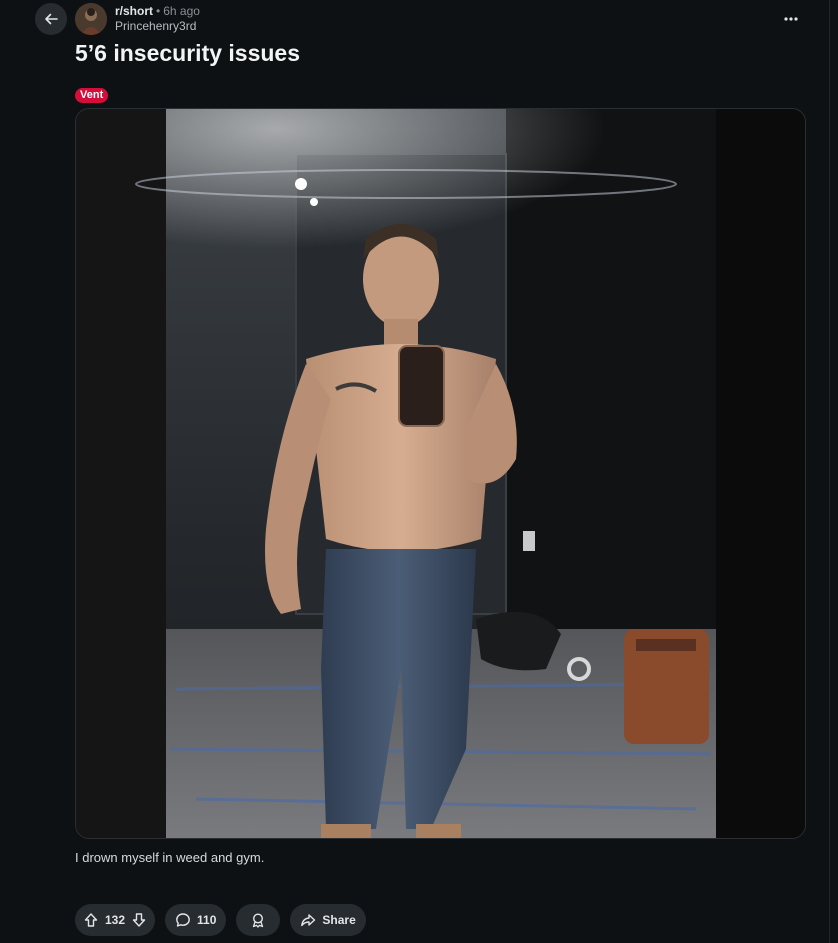  I want to click on post-meta: r/short • 6h ago Princehenry3rd, so click(157, 19).